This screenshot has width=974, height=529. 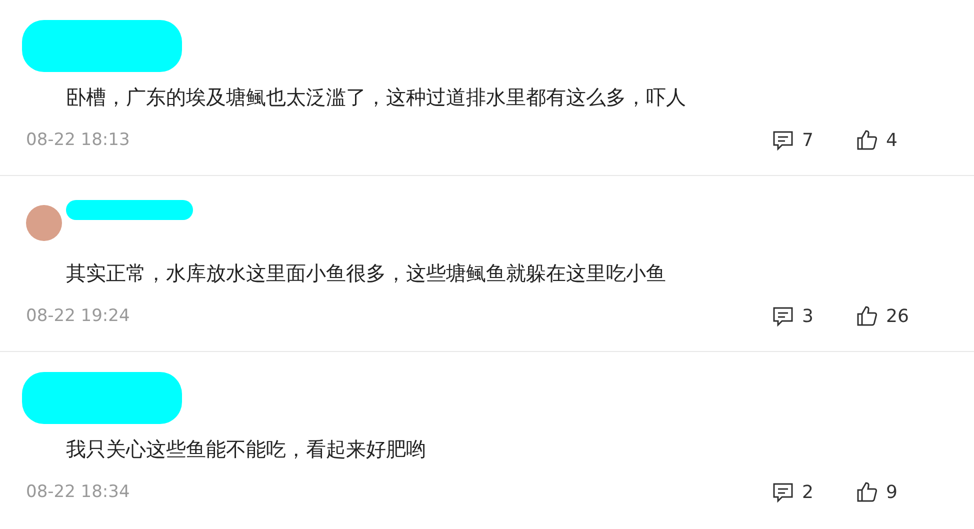 What do you see at coordinates (246, 449) in the screenshot?
I see `comment-text: 我只关心这些鱼能不能吃，看起来好肥哟` at bounding box center [246, 449].